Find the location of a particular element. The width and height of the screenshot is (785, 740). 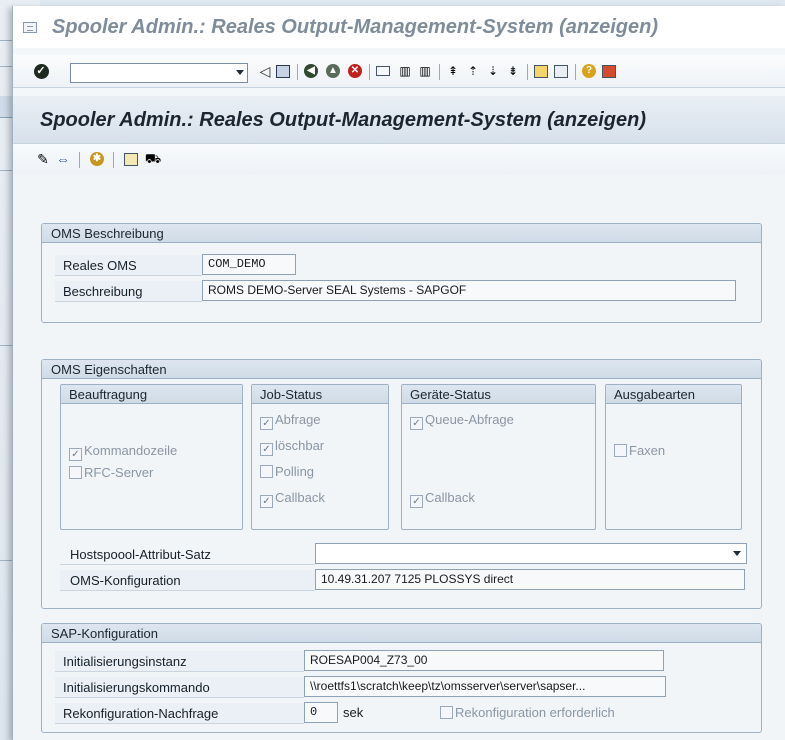

reconfig-field: 0 is located at coordinates (321, 712).